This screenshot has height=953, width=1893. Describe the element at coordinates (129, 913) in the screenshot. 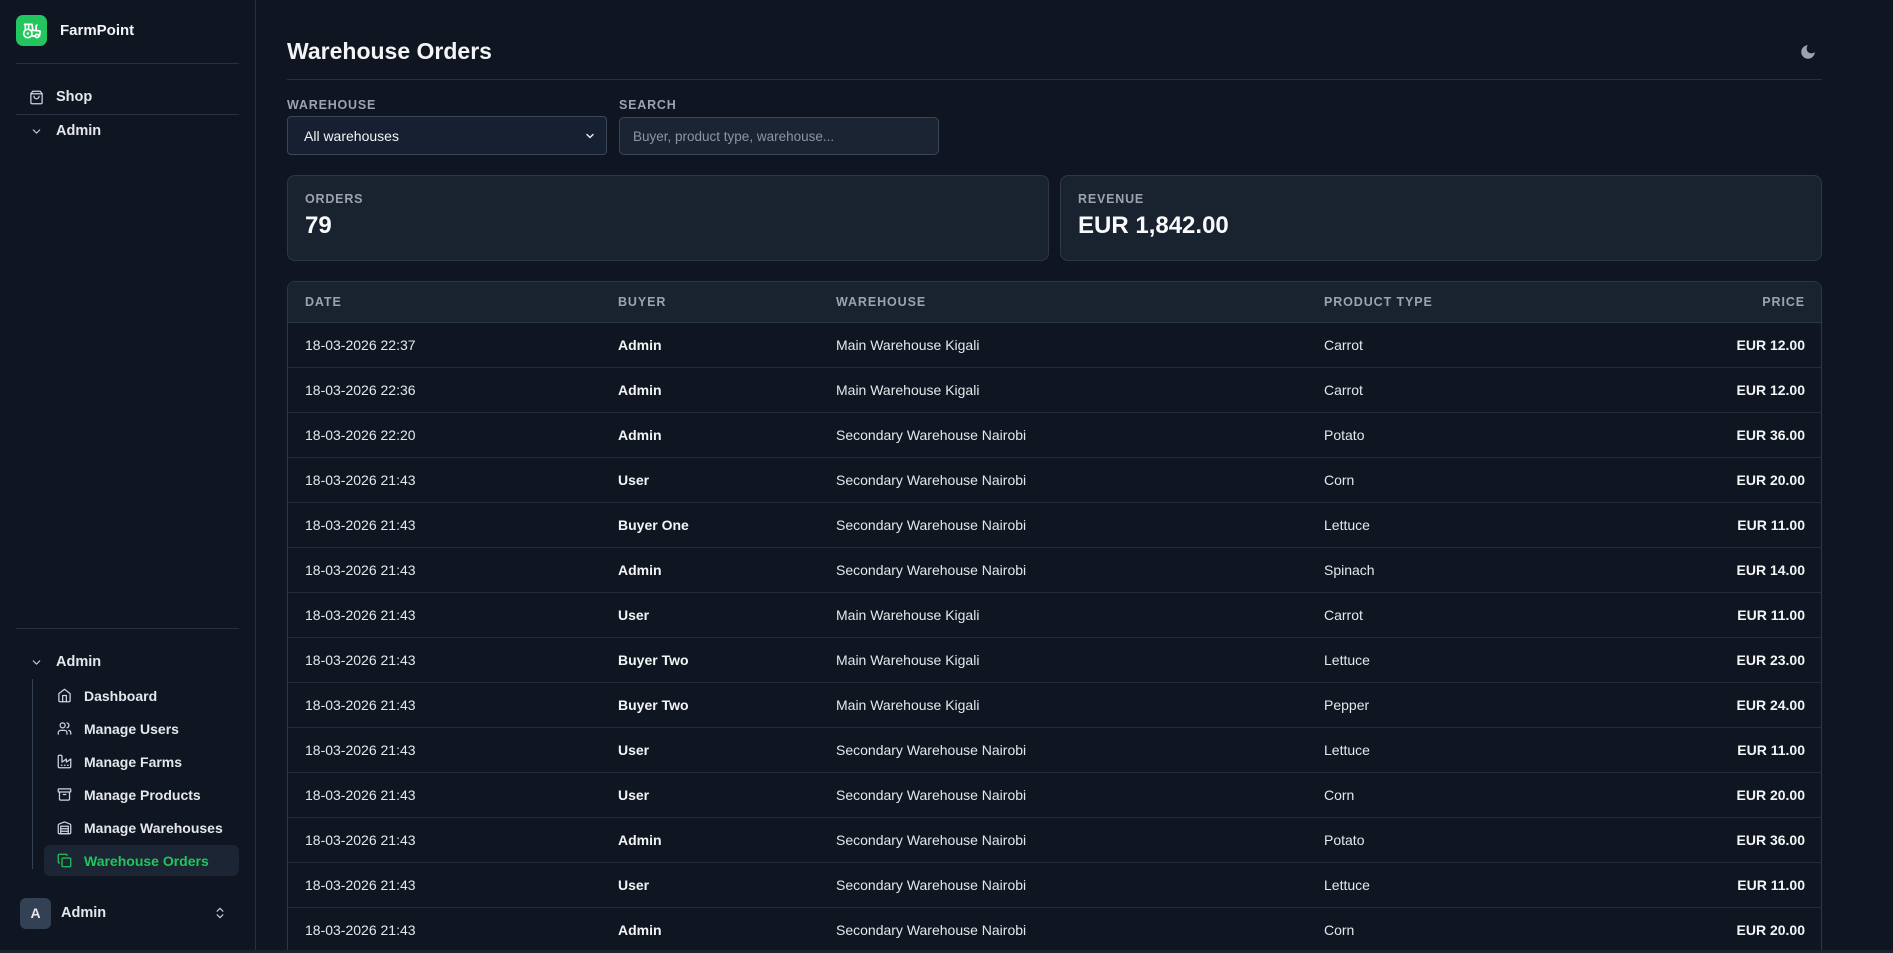

I see `user-menu: A Admin` at that location.